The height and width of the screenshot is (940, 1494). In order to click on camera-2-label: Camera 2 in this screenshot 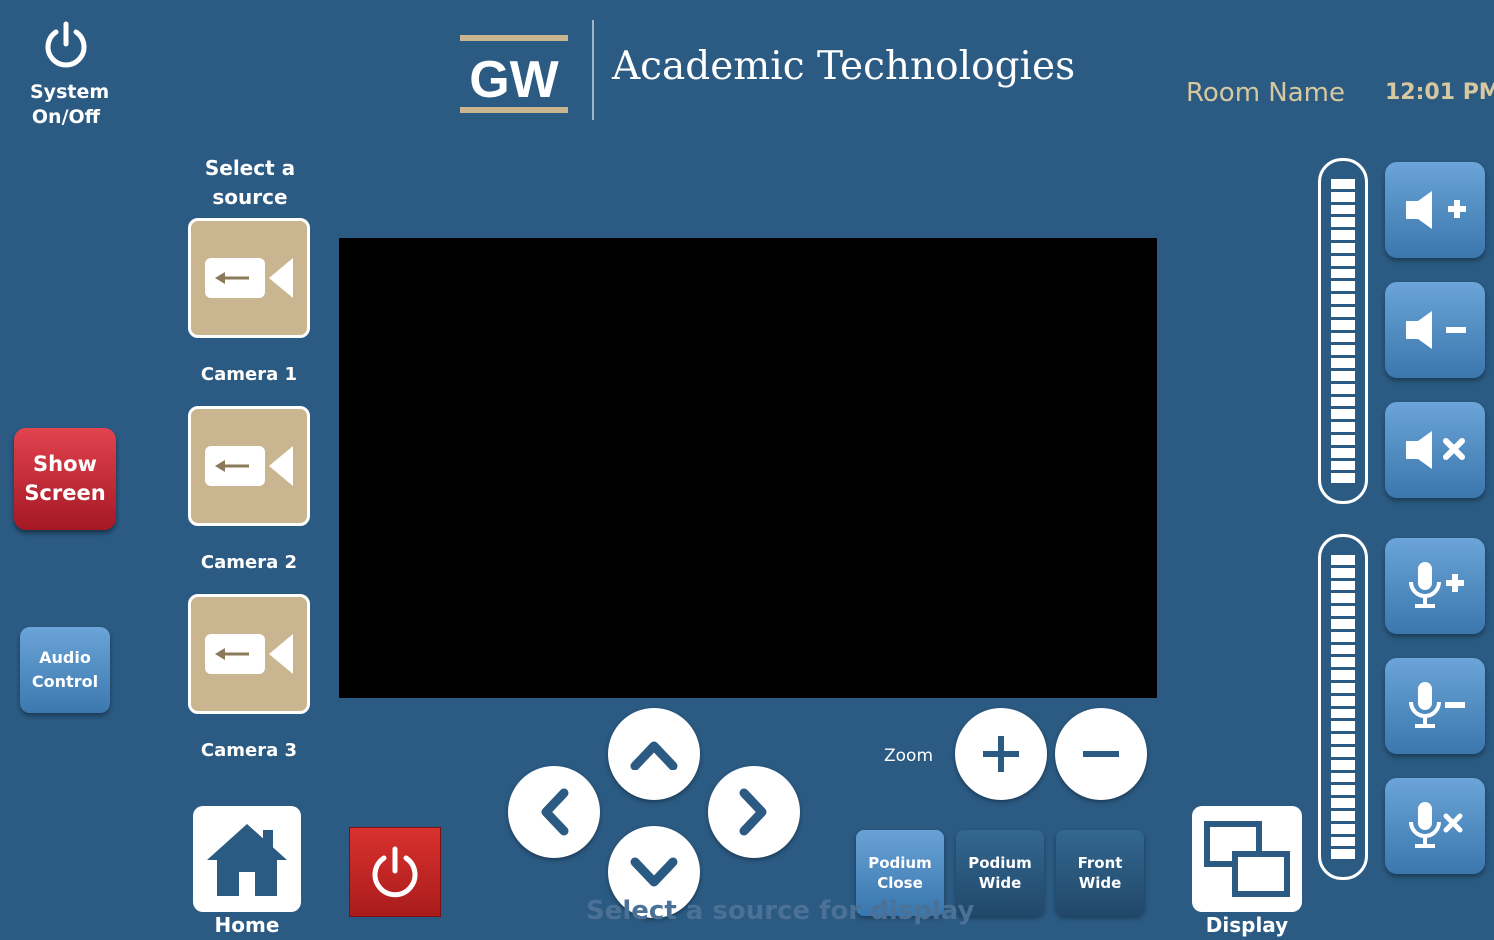, I will do `click(249, 562)`.